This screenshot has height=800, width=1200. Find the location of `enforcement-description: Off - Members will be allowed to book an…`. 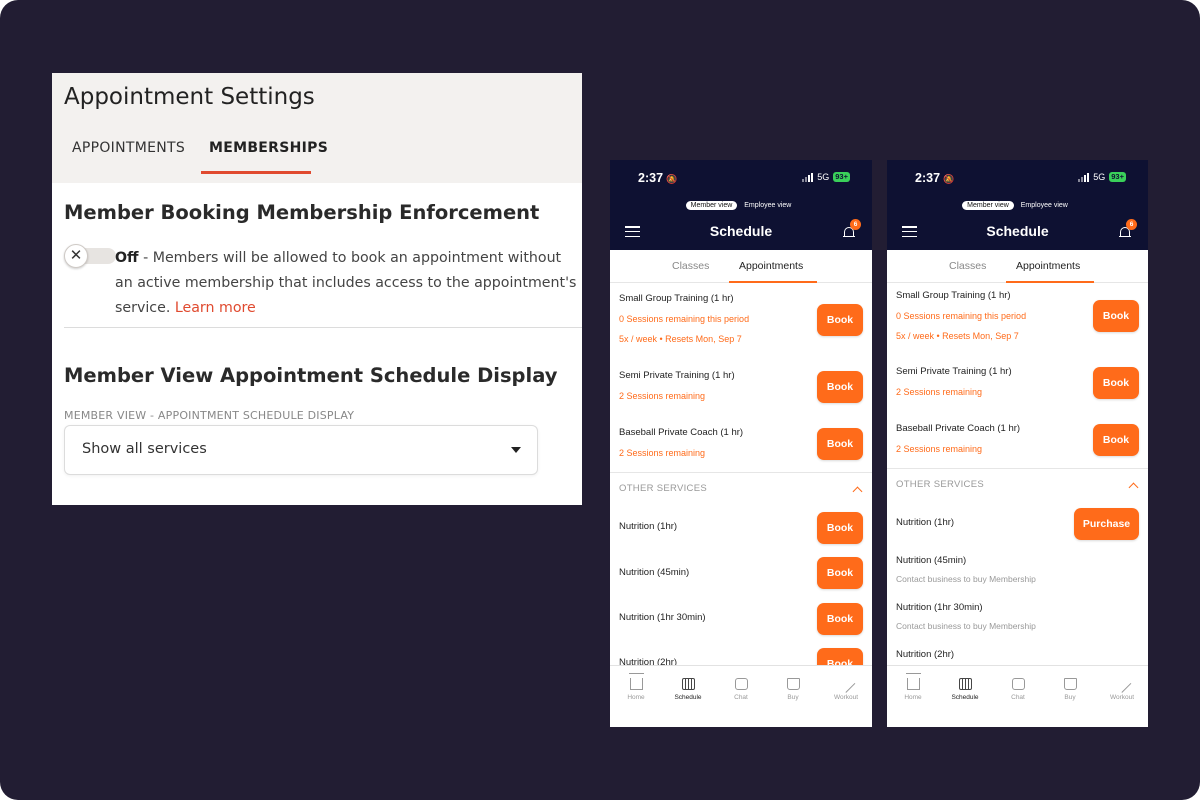

enforcement-description: Off - Members will be allowed to book an… is located at coordinates (347, 283).